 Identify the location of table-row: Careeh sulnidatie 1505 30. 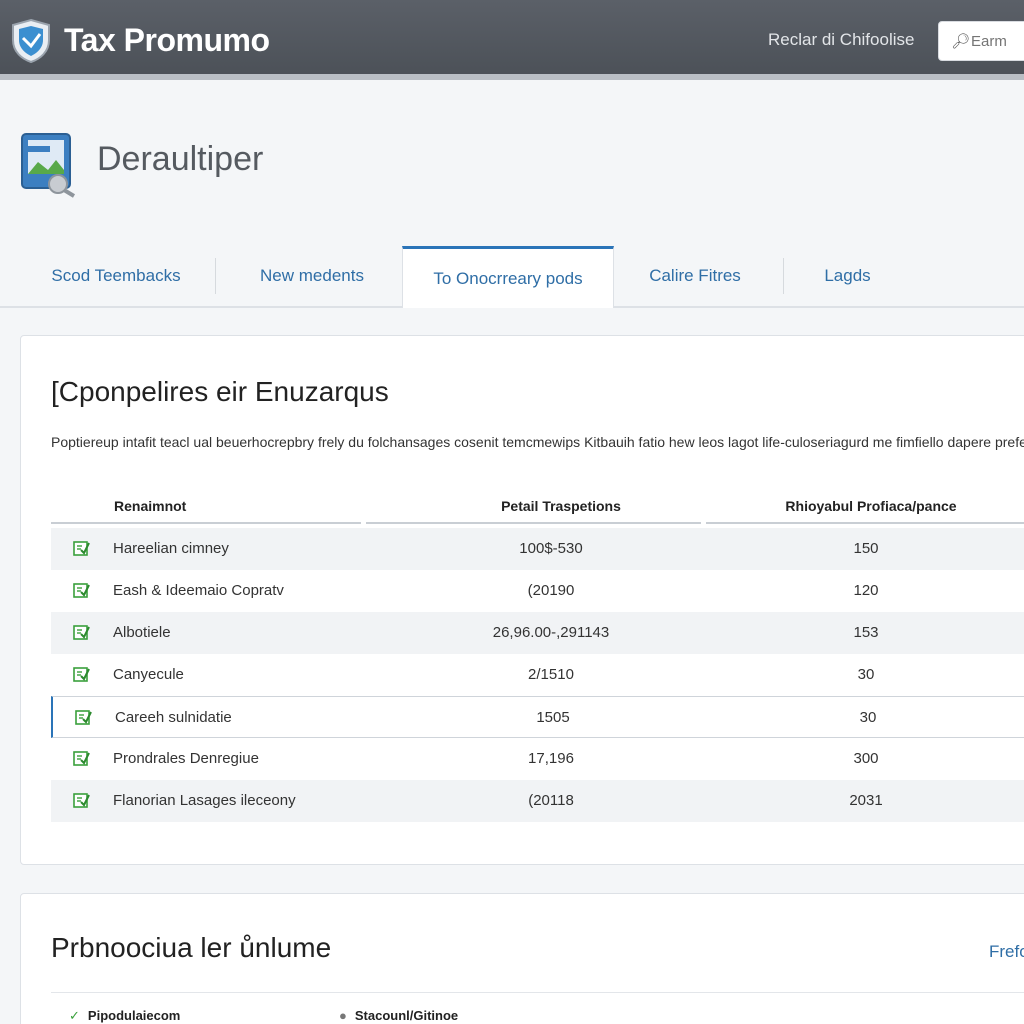
(537, 717).